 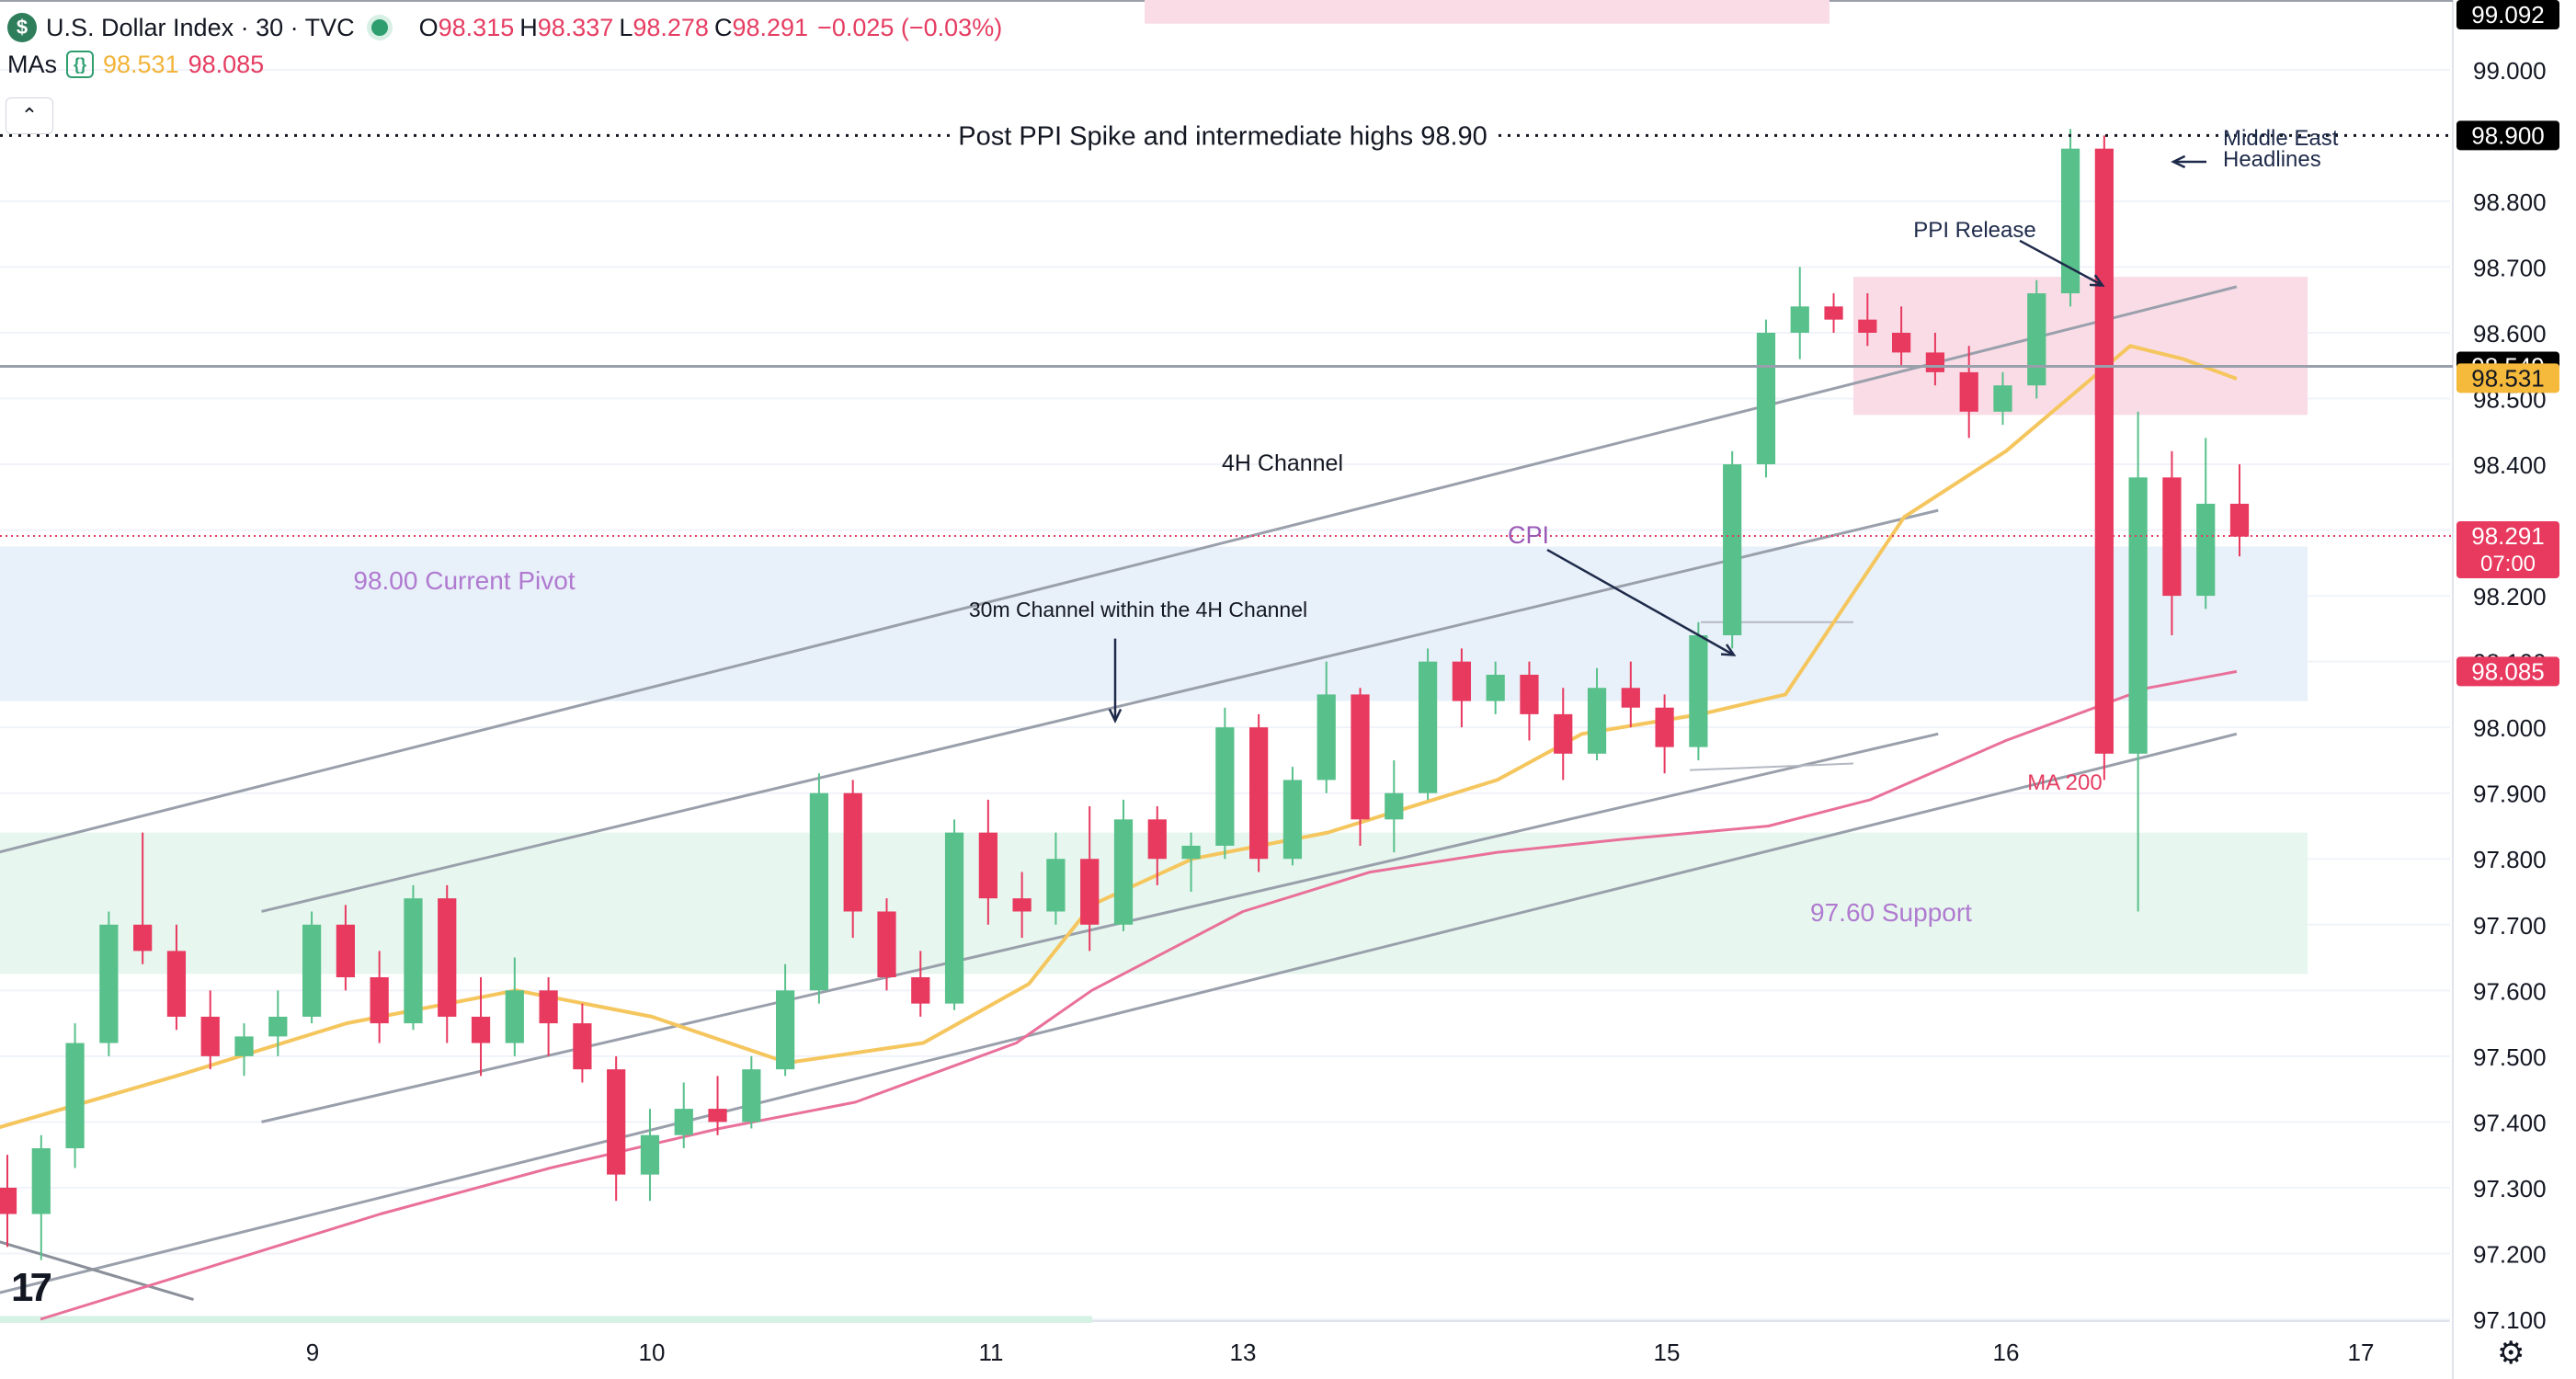 I want to click on y-tick-label: 97.100, so click(x=2510, y=1320).